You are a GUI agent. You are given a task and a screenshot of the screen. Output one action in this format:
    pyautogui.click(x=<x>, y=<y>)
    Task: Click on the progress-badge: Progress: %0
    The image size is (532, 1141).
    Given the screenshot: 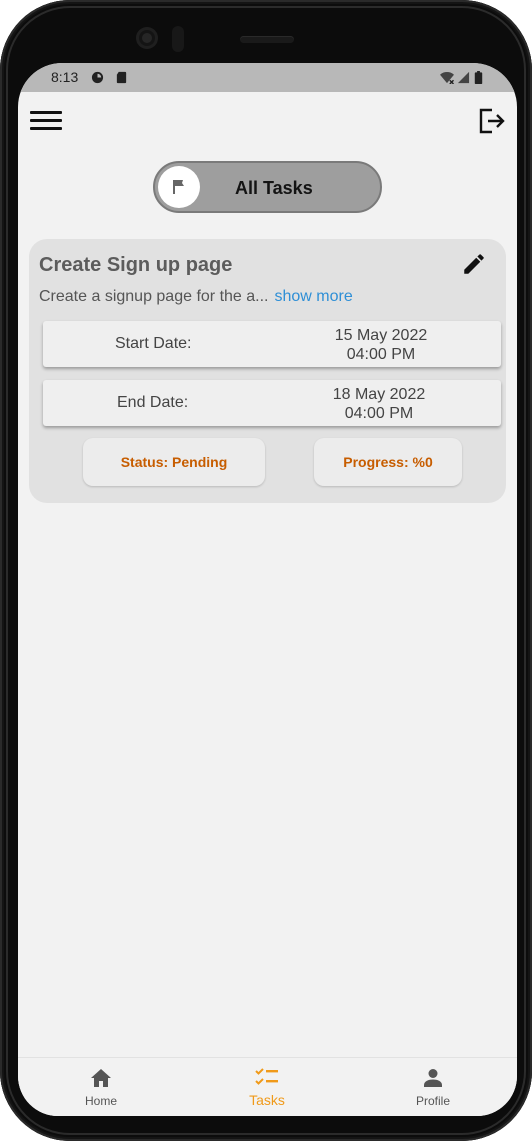 What is the action you would take?
    pyautogui.click(x=388, y=462)
    